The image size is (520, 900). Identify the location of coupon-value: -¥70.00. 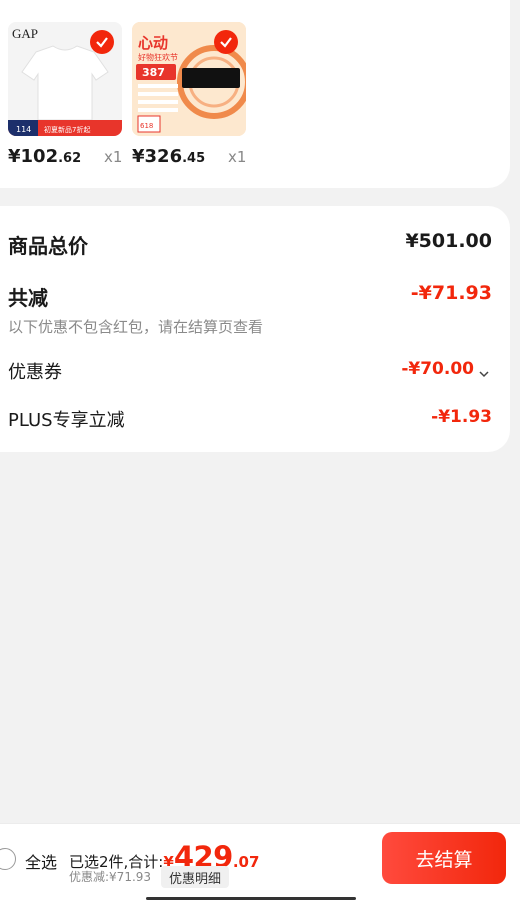
(437, 369).